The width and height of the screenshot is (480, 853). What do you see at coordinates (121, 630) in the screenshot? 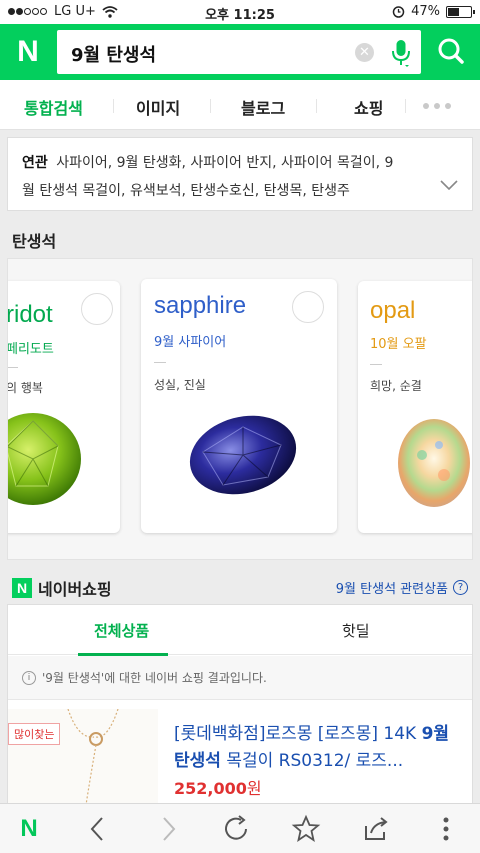
I see `tab-all-products: 전체상품` at bounding box center [121, 630].